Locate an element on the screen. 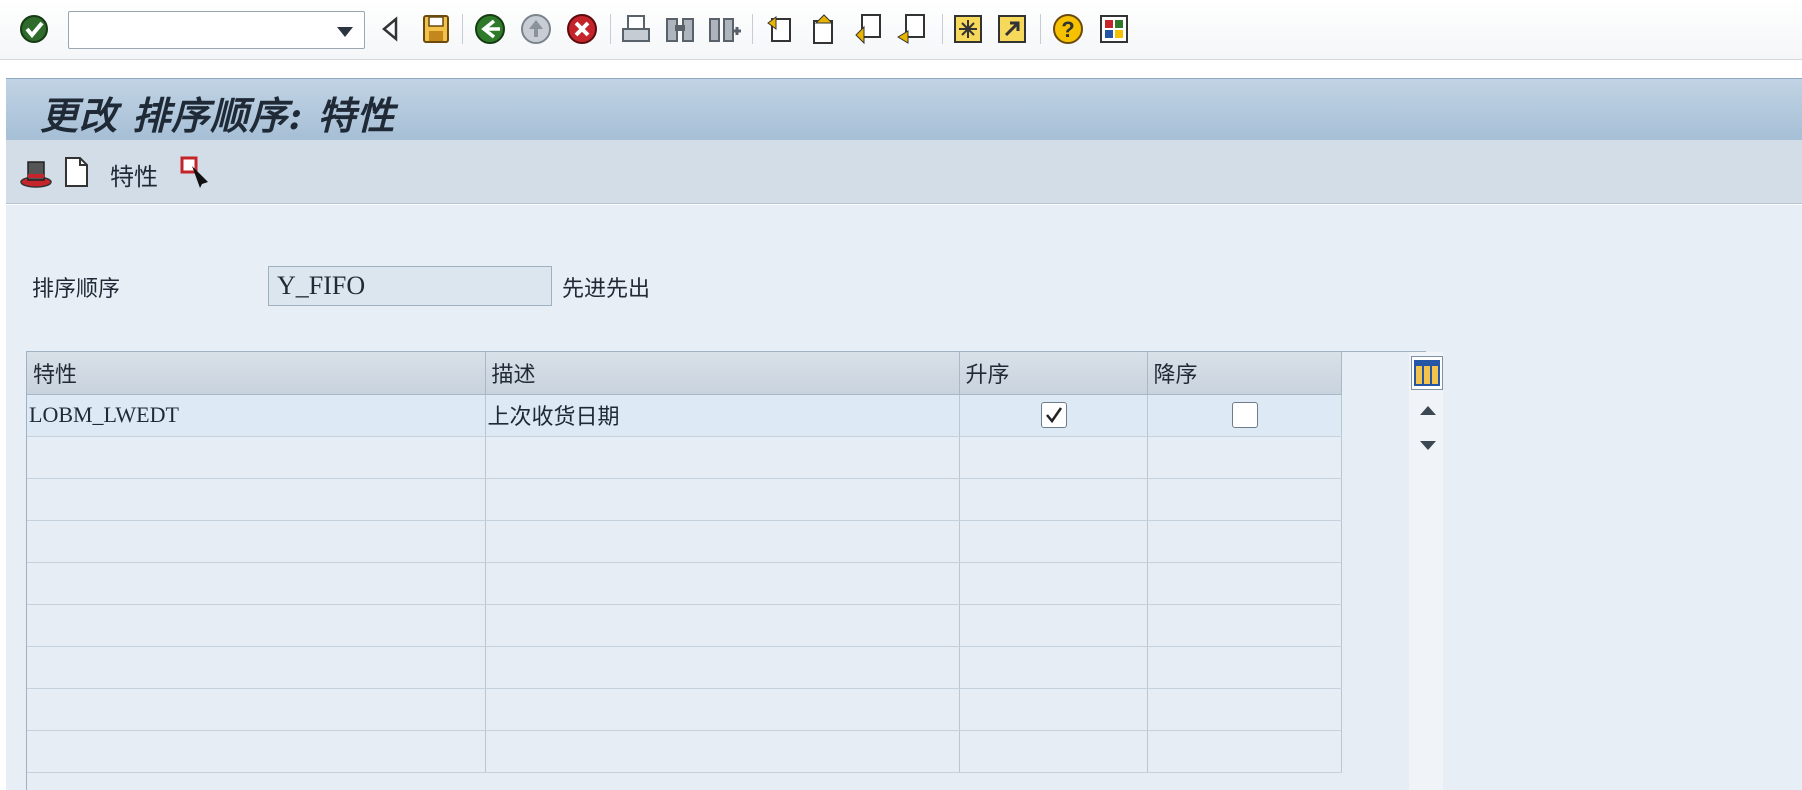  exit-icon is located at coordinates (536, 29).